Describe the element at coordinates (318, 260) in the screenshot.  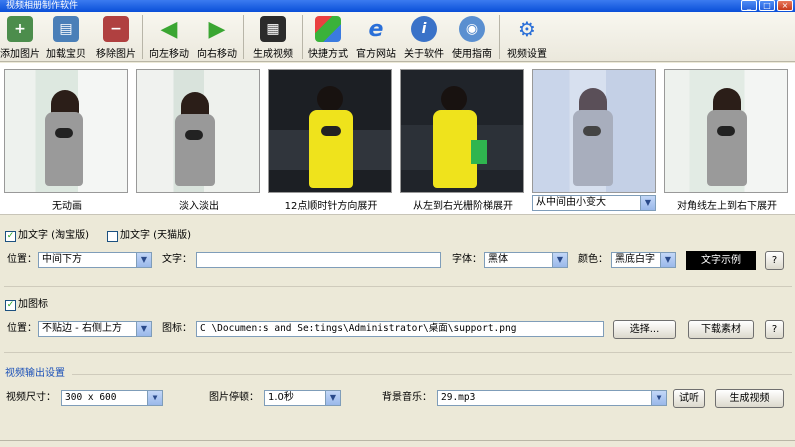
I see `text-input` at that location.